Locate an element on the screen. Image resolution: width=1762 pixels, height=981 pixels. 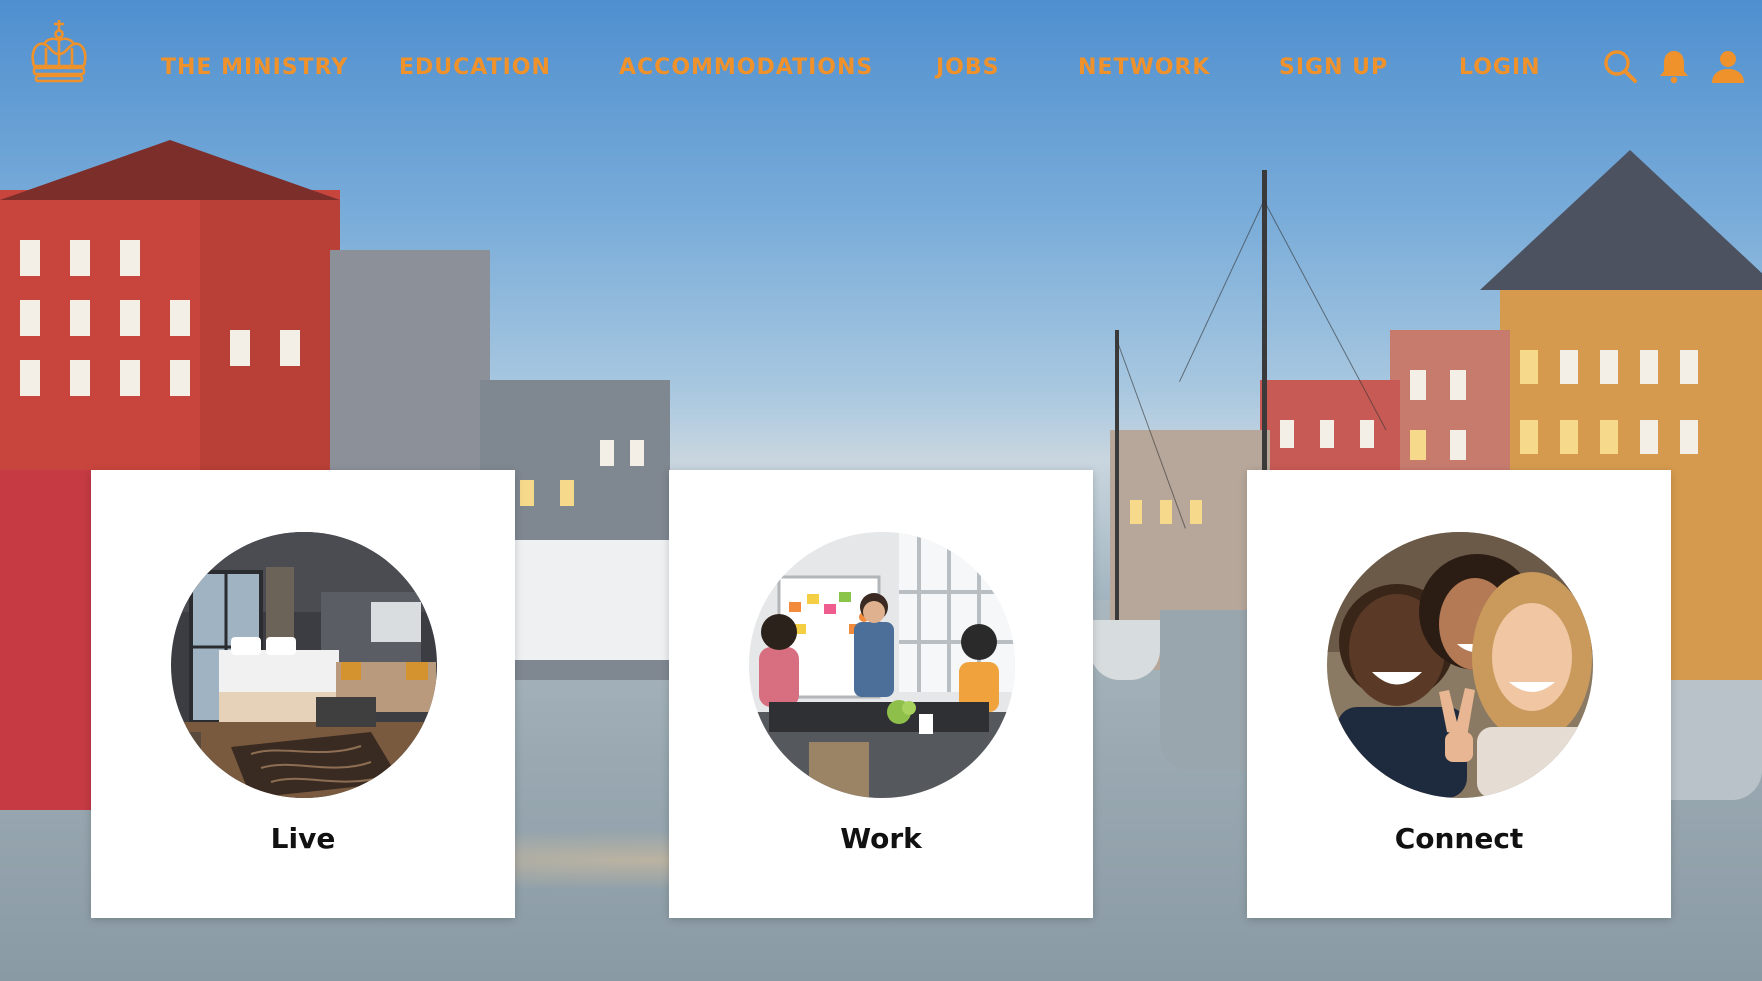
card-connect: Connect is located at coordinates (1459, 694).